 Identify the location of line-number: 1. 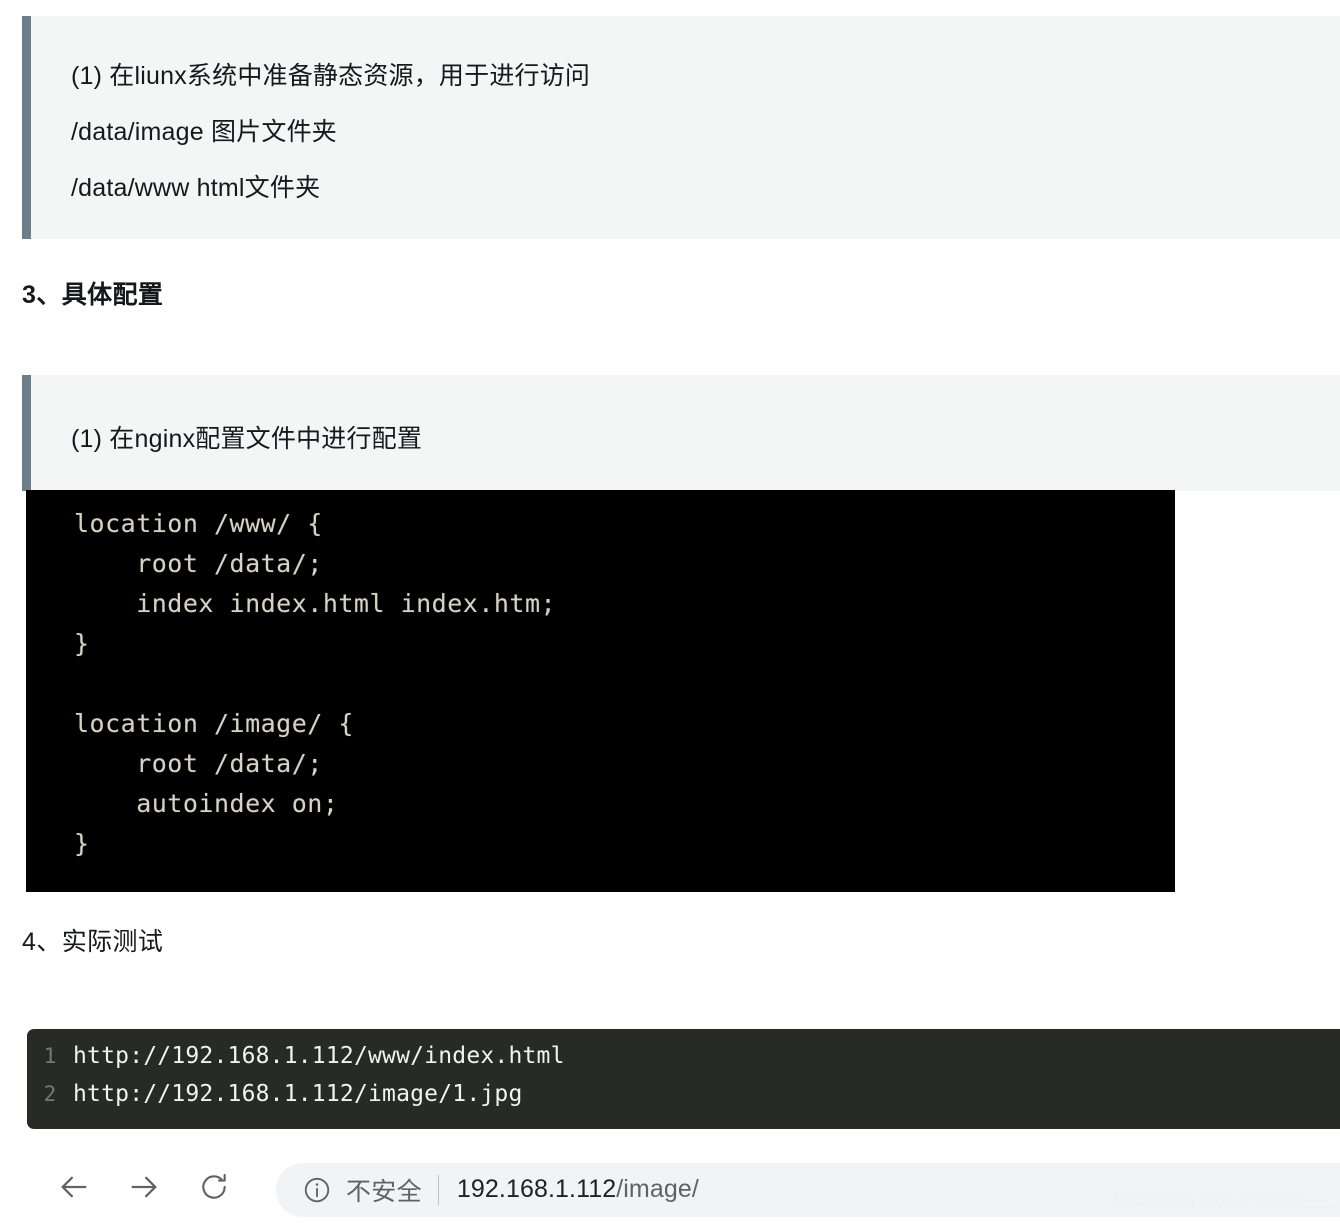
(50, 1056).